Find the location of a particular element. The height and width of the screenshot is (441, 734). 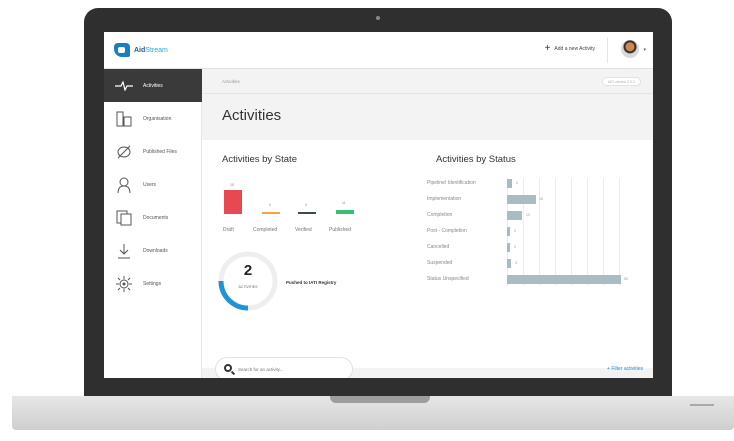

status-row: Completion 10 is located at coordinates (534, 215).